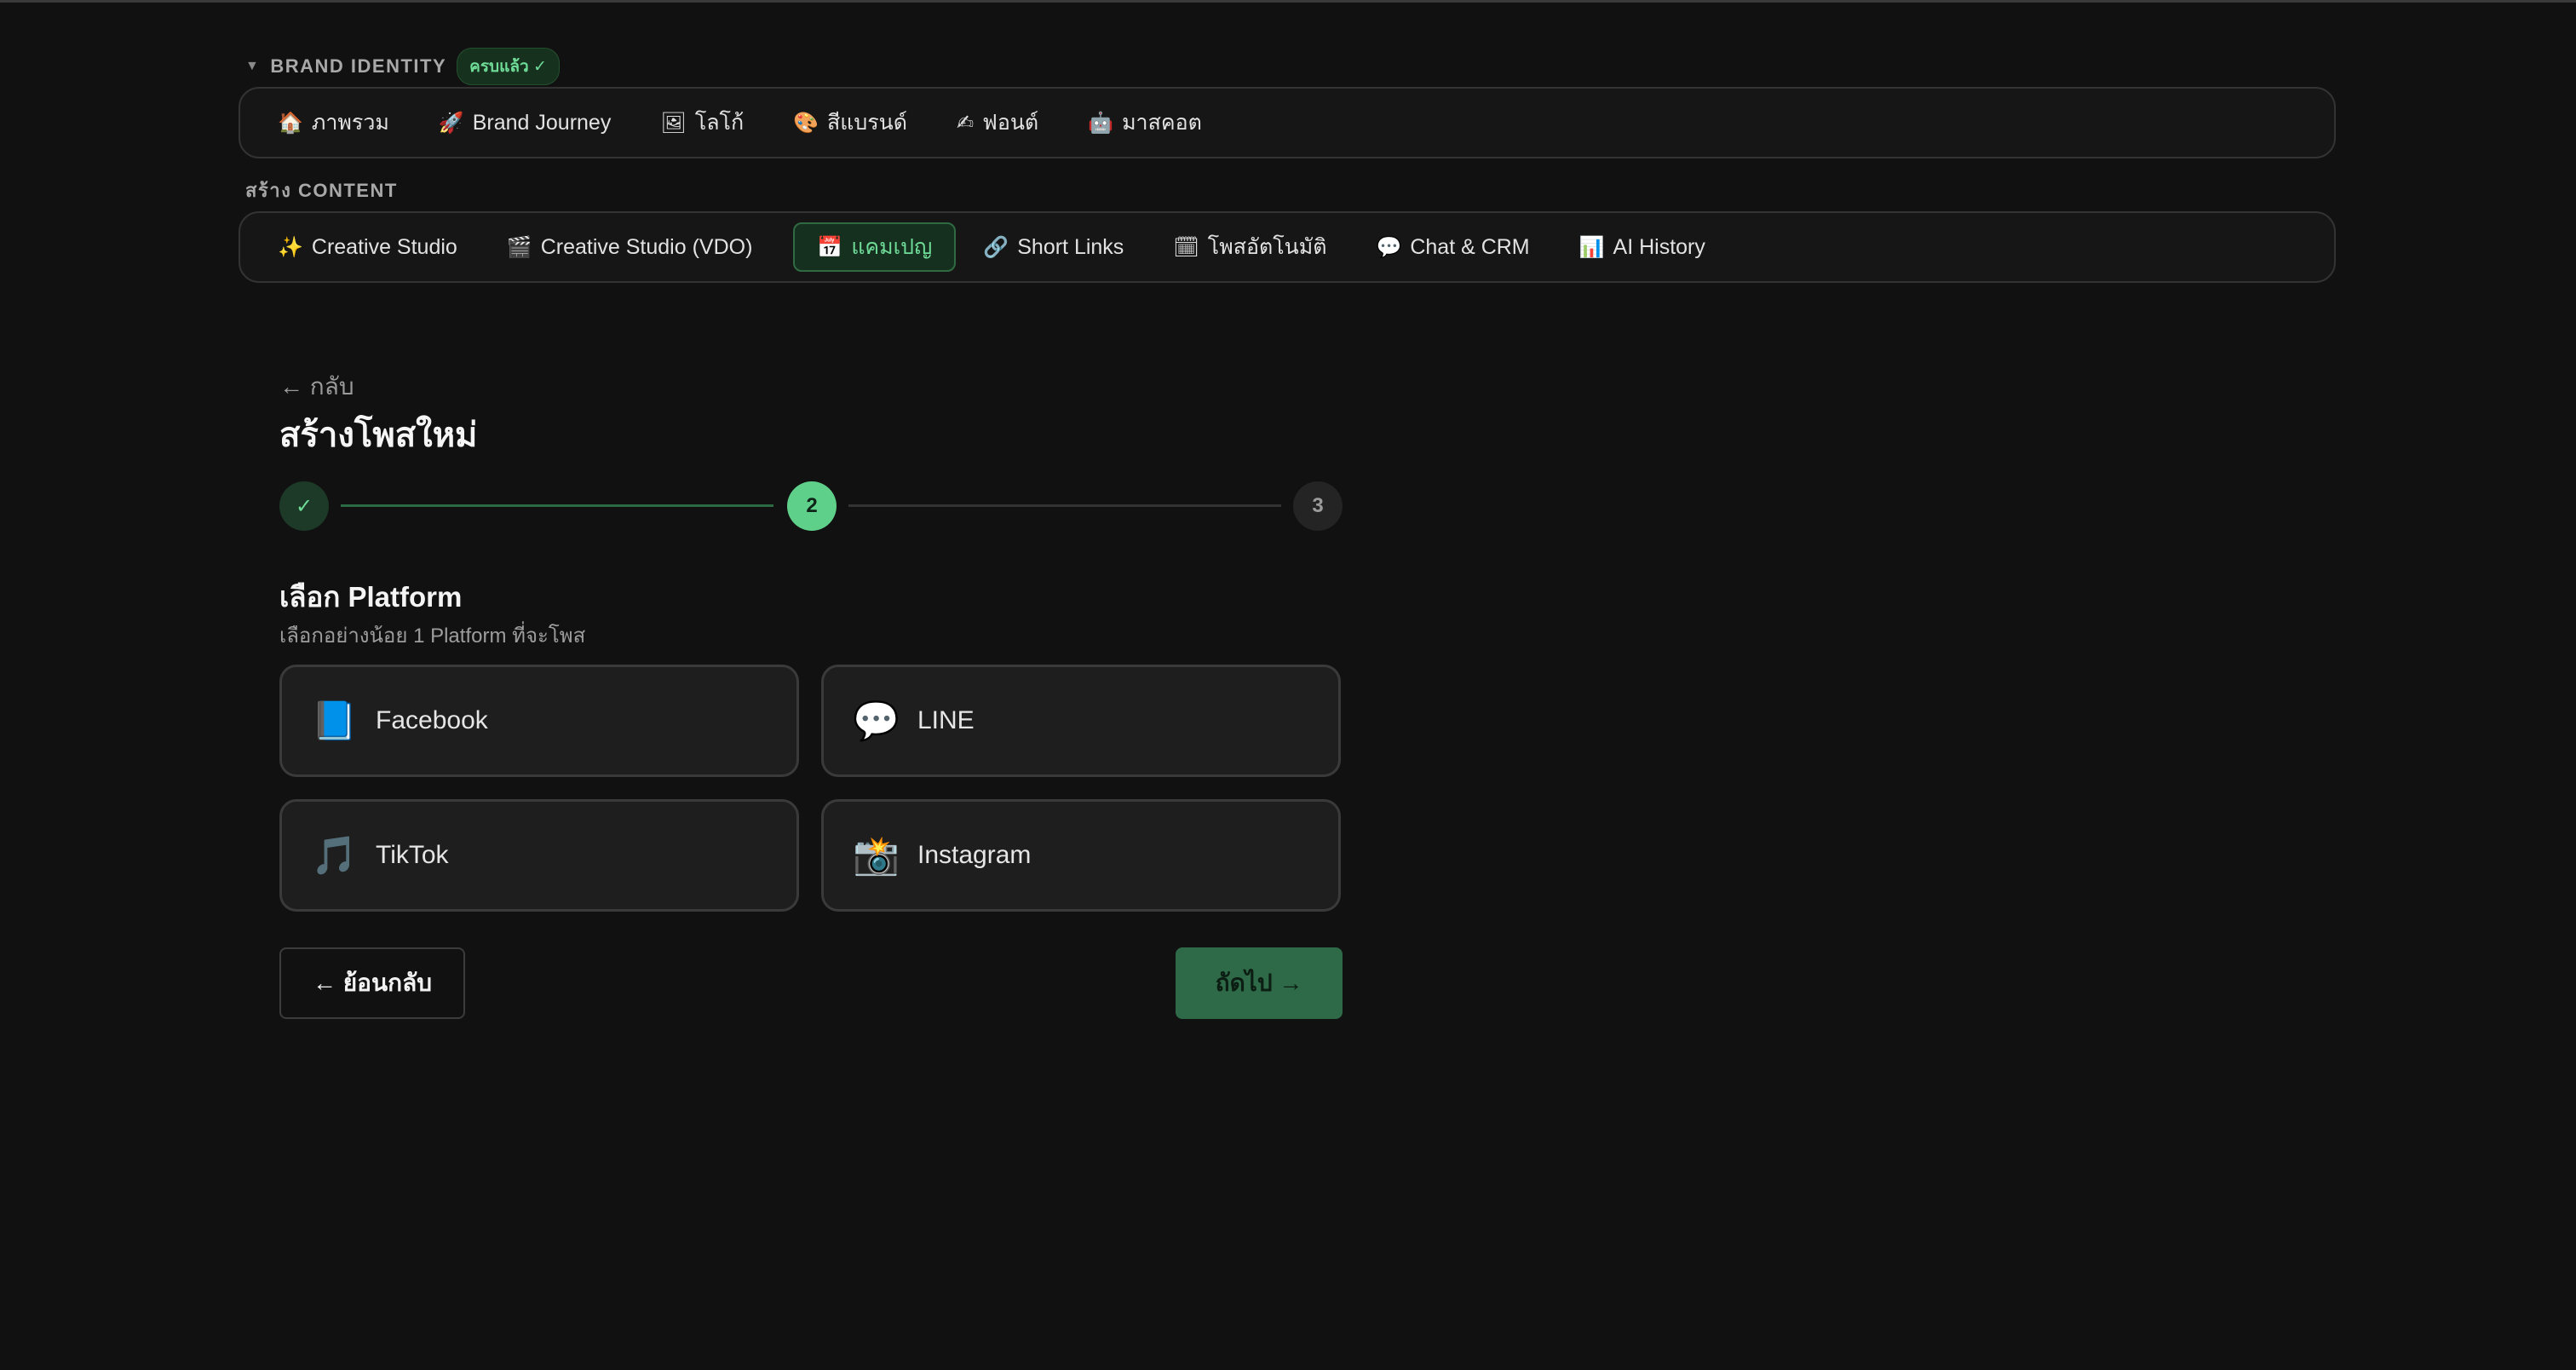 Image resolution: width=2576 pixels, height=1370 pixels. Describe the element at coordinates (371, 597) in the screenshot. I see `platform-section-title: เลือก Platform` at that location.